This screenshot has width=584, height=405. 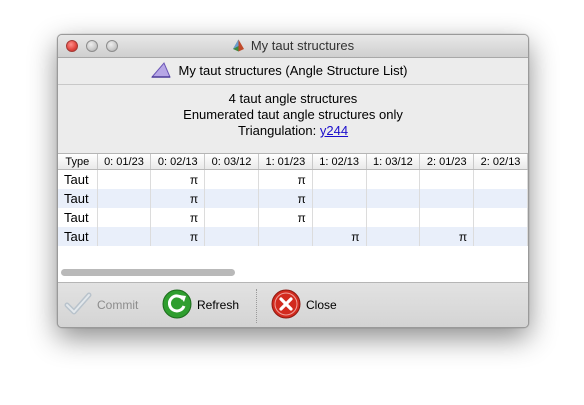 What do you see at coordinates (293, 114) in the screenshot?
I see `enumeration-note: Enumerated taut angle structures only` at bounding box center [293, 114].